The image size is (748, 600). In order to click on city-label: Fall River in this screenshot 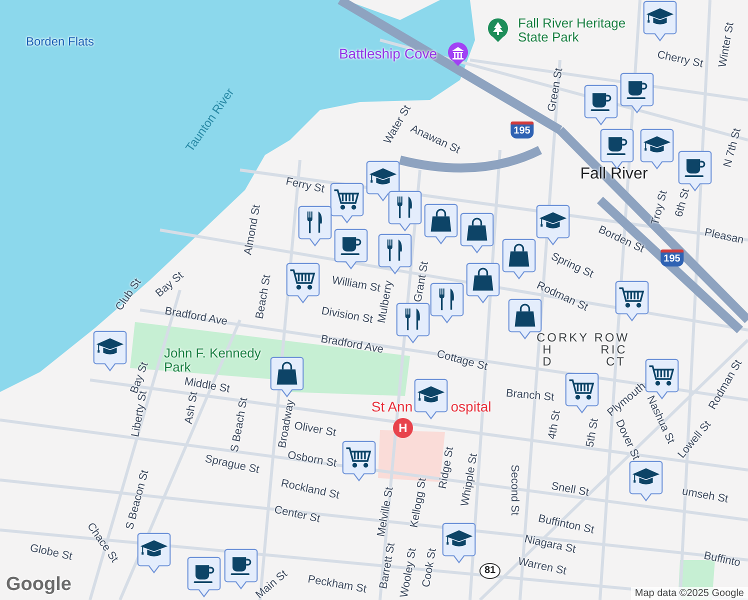, I will do `click(614, 175)`.